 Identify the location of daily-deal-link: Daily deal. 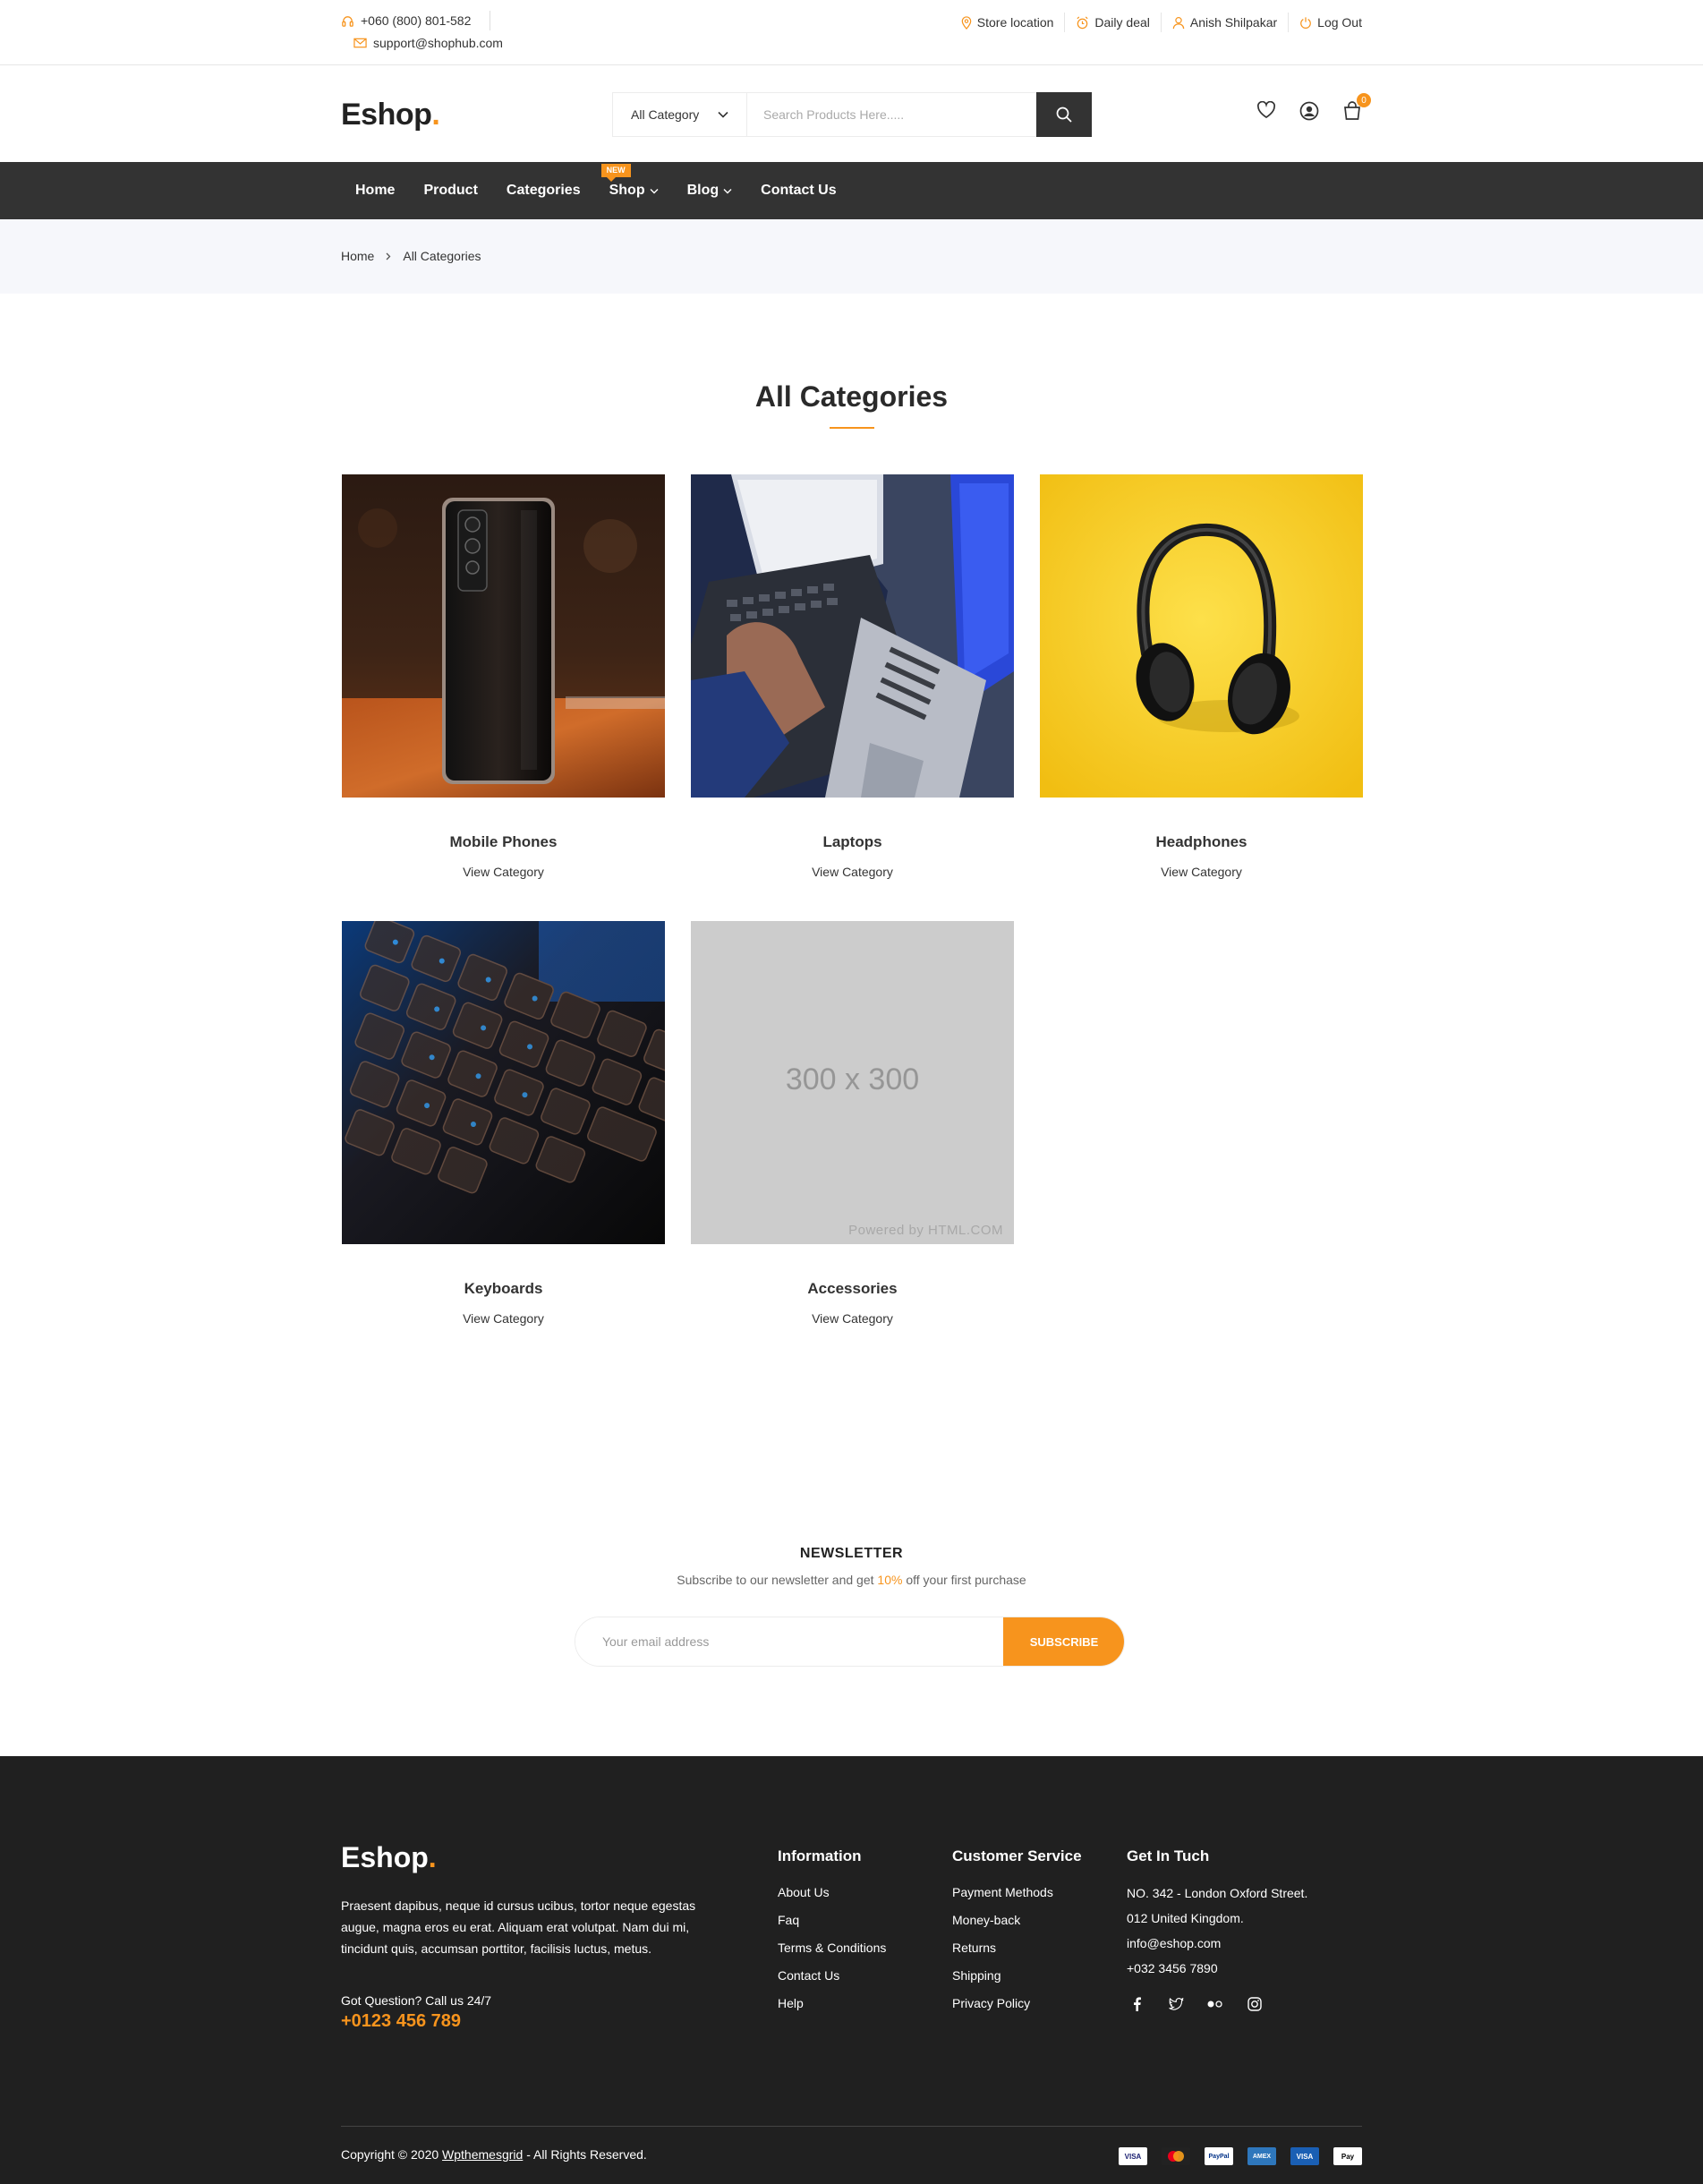
(1114, 22).